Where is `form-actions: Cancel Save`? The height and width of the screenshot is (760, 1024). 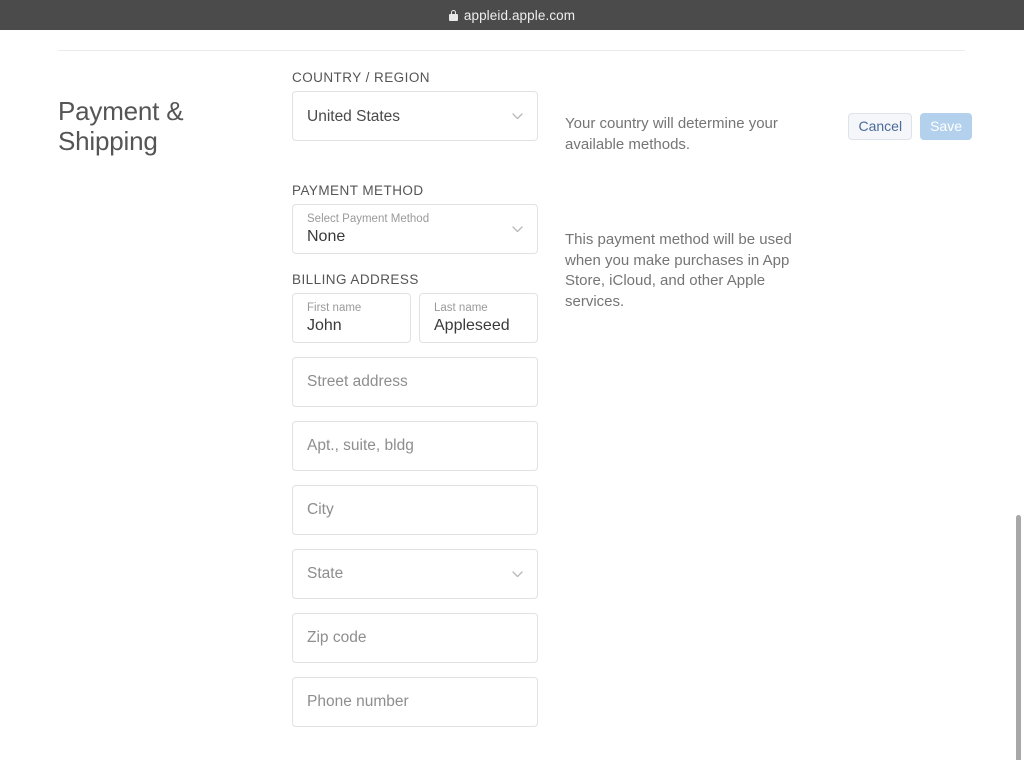
form-actions: Cancel Save is located at coordinates (910, 126).